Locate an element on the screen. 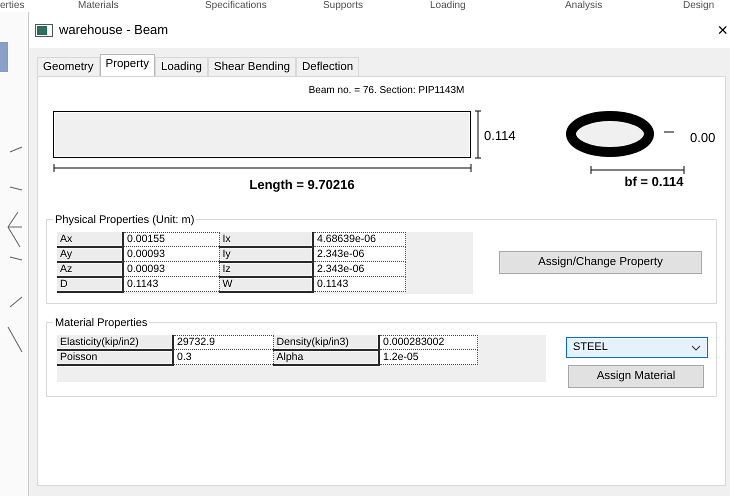  group-title: Physical Properties (Unit: m) is located at coordinates (124, 220).